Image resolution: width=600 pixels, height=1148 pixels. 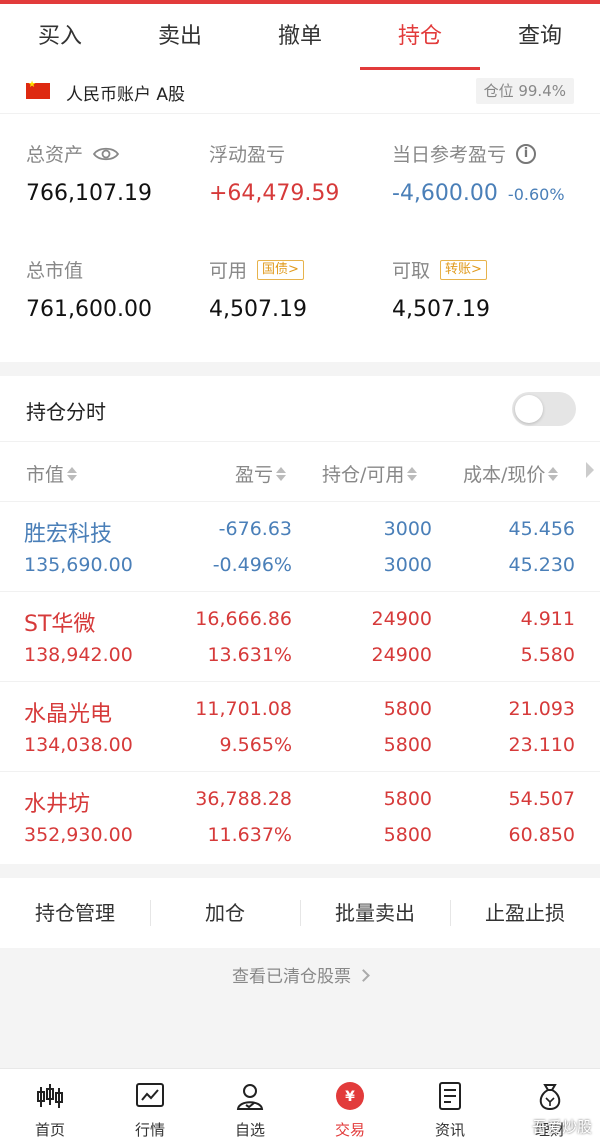 What do you see at coordinates (478, 173) in the screenshot?
I see `daily-pl: 当日参考盈亏 i -4,600.00 -0.60%` at bounding box center [478, 173].